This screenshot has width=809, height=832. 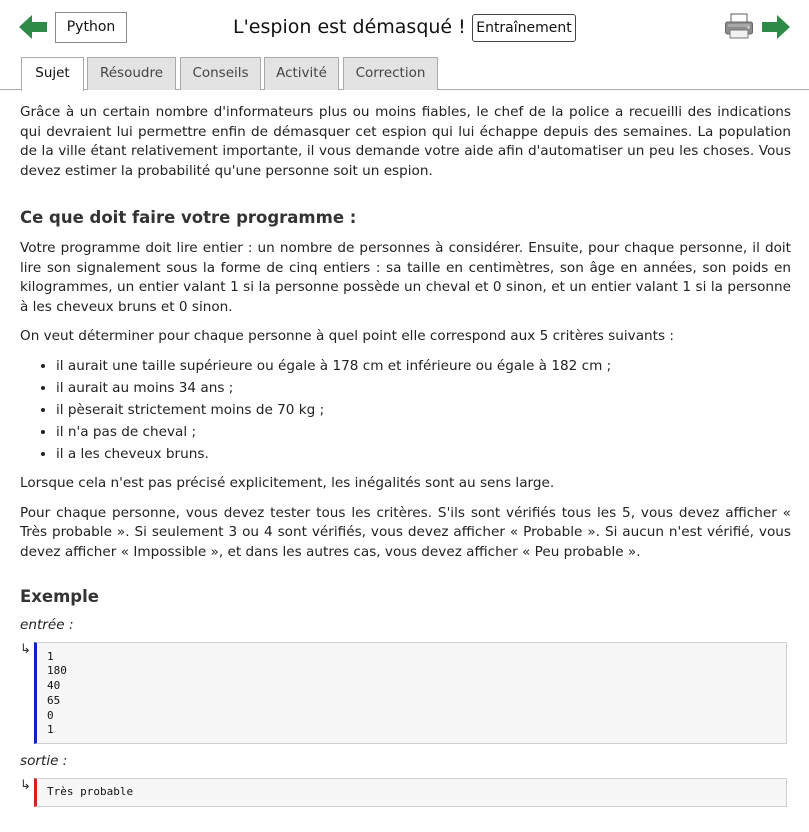 What do you see at coordinates (220, 73) in the screenshot?
I see `tab-conseils: Conseils` at bounding box center [220, 73].